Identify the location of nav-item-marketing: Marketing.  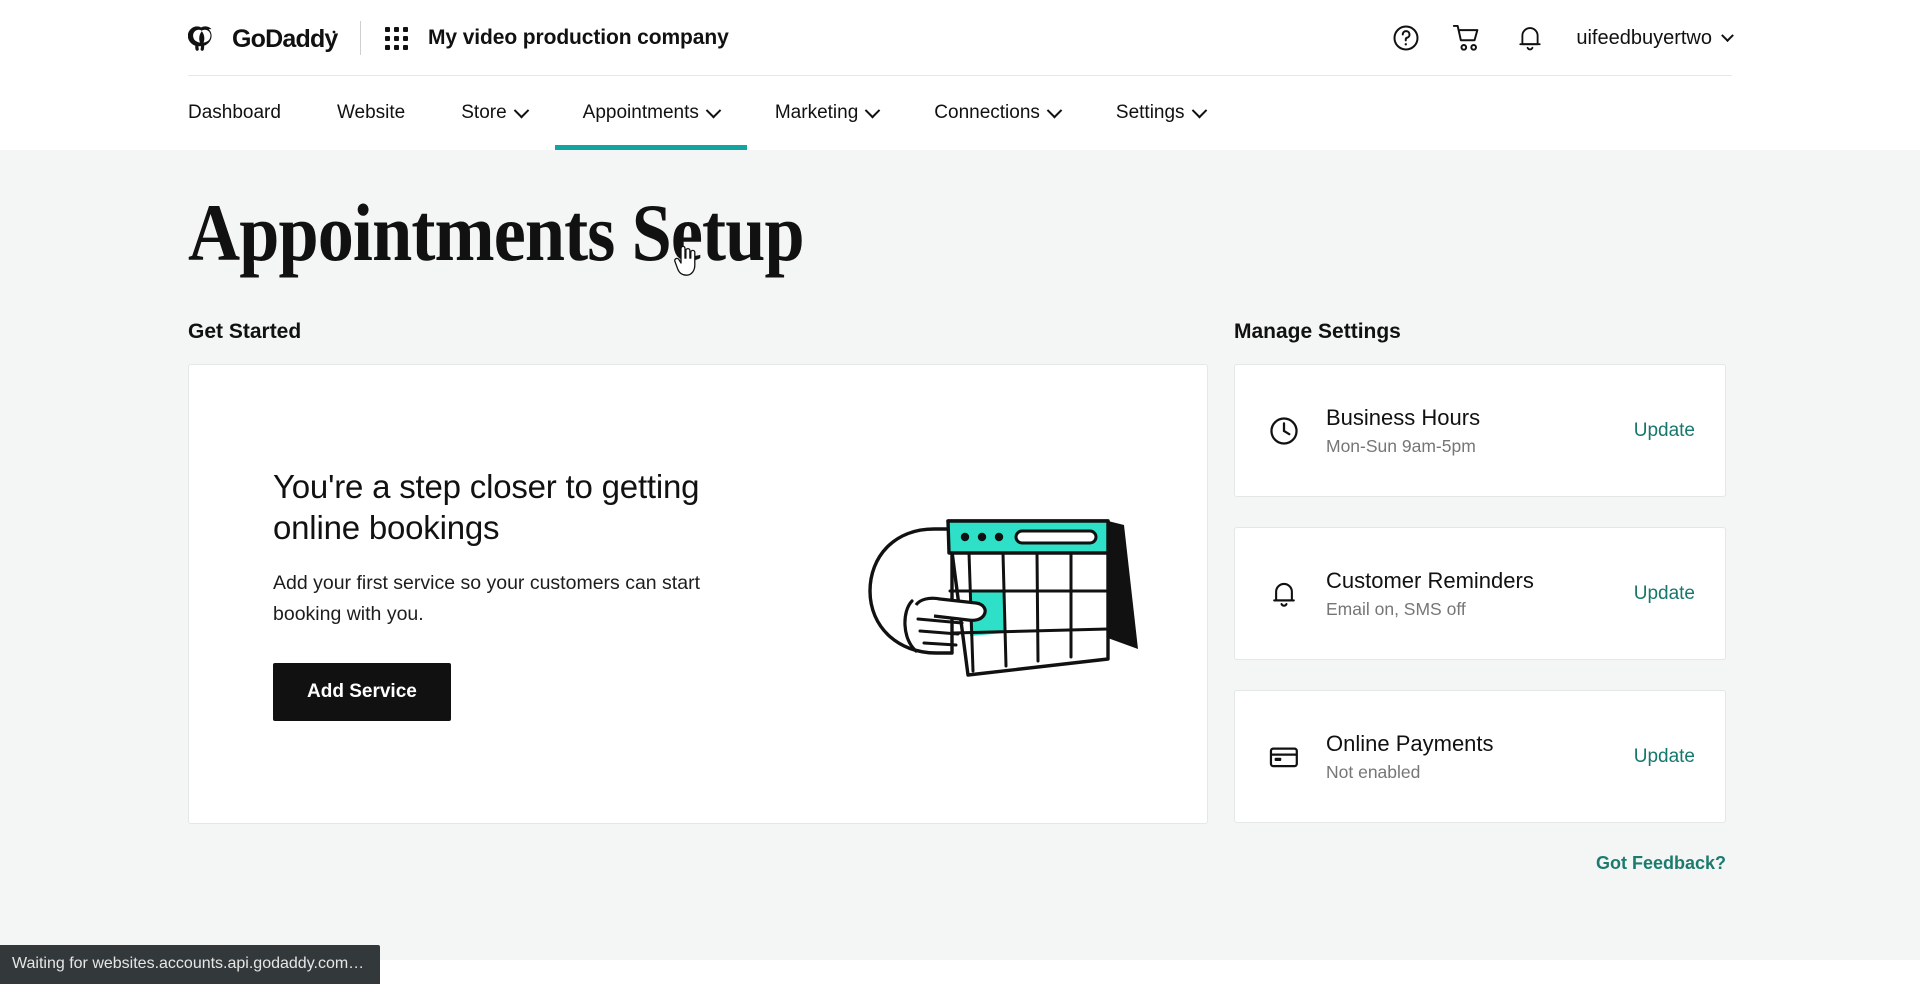
(826, 113).